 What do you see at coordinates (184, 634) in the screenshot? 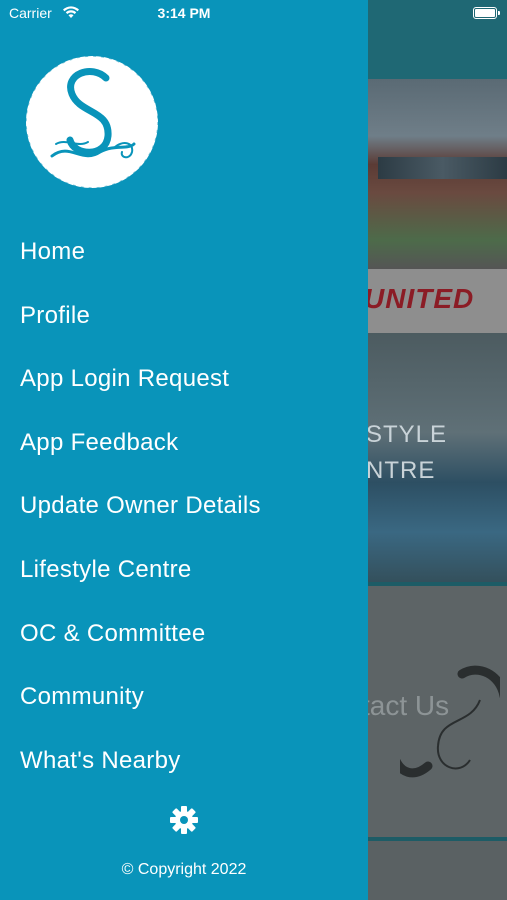
I see `menu-item-oc-committee: OC & Committee` at bounding box center [184, 634].